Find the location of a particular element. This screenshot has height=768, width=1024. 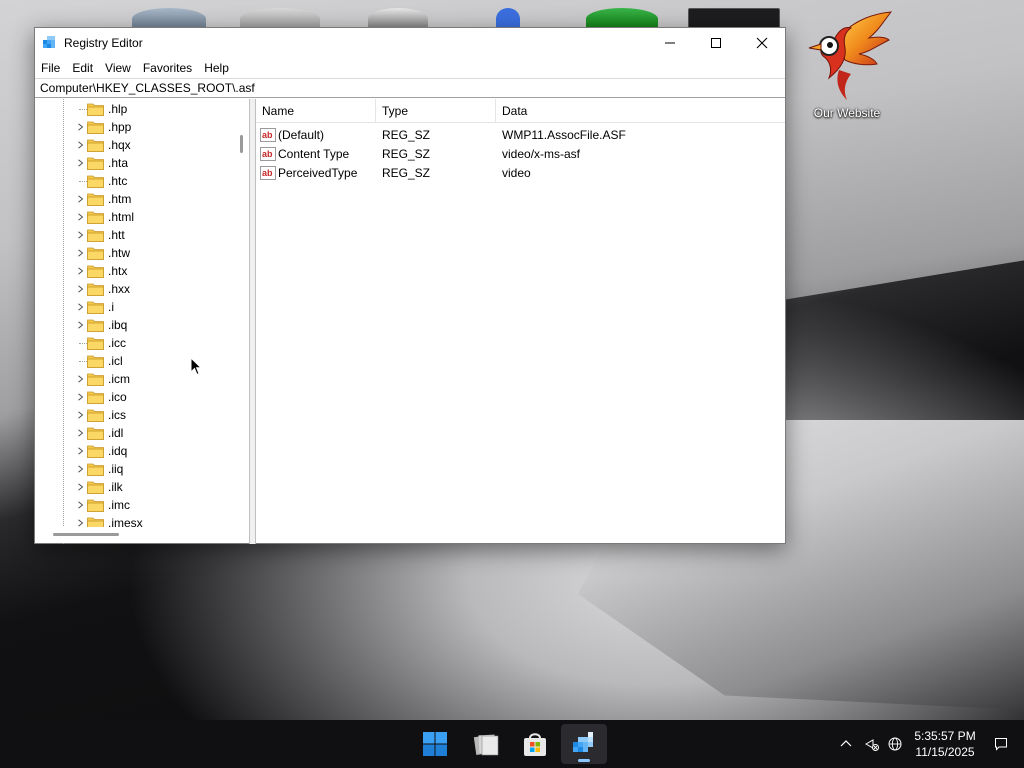

tree-vertical-scrollbar is located at coordinates (242, 313).